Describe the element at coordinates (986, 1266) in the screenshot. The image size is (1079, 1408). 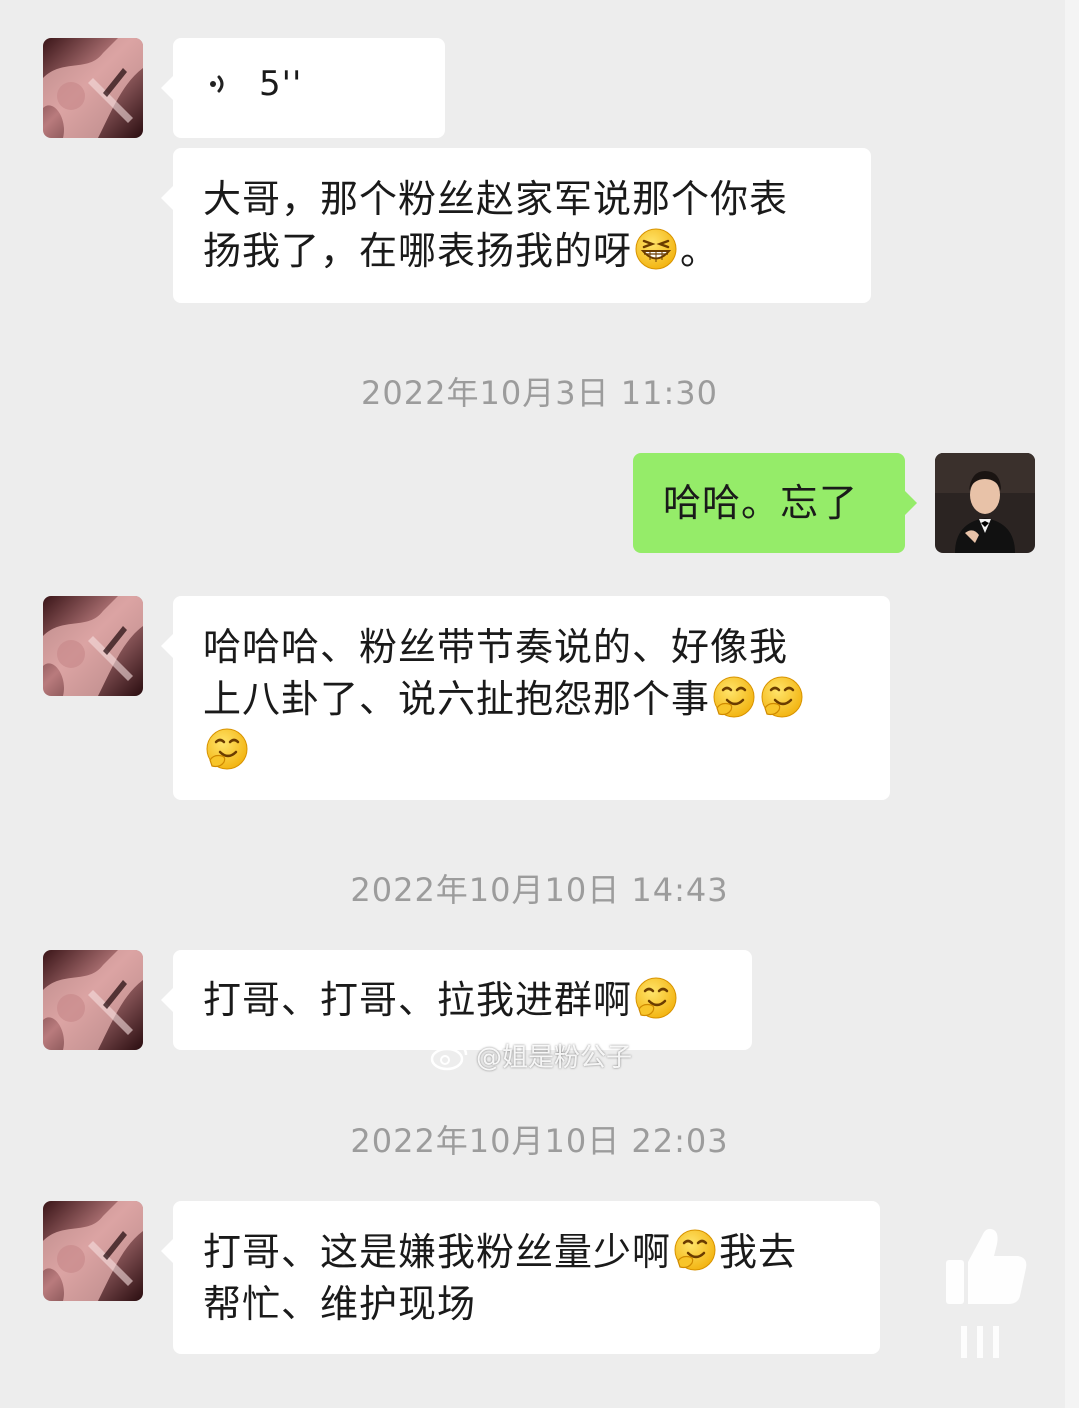
I see `thumbs-up-icon` at that location.